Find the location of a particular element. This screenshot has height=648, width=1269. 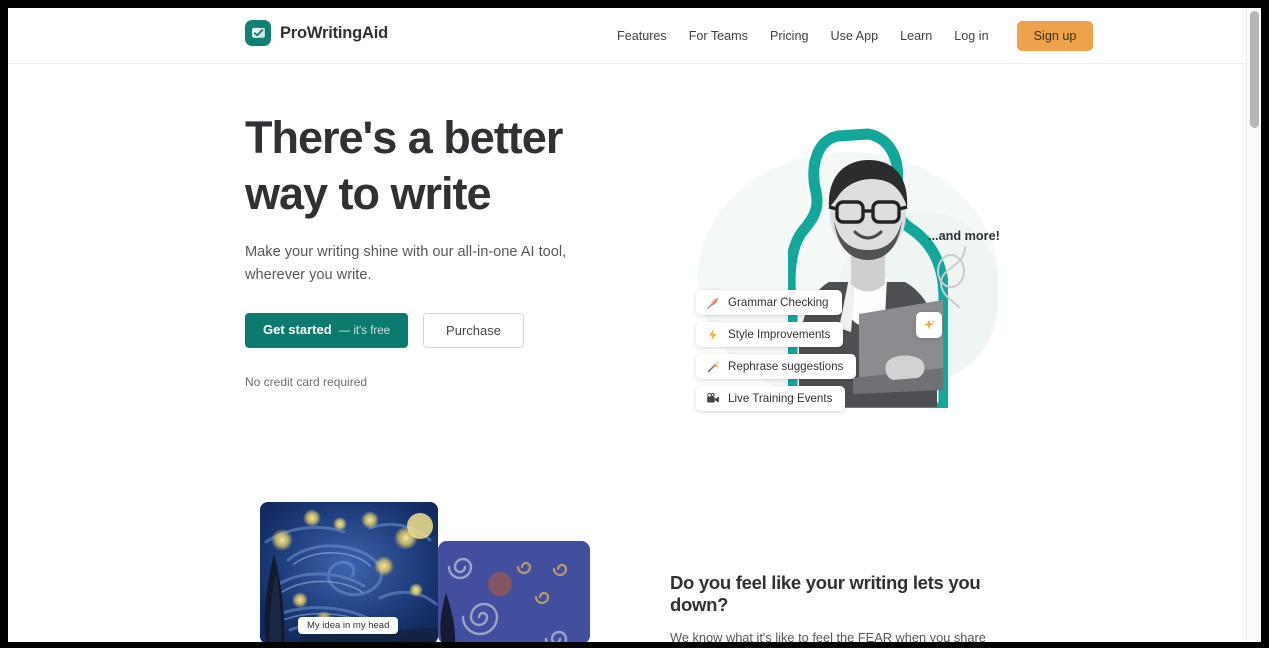

vertical-scrollbar is located at coordinates (1253, 325).